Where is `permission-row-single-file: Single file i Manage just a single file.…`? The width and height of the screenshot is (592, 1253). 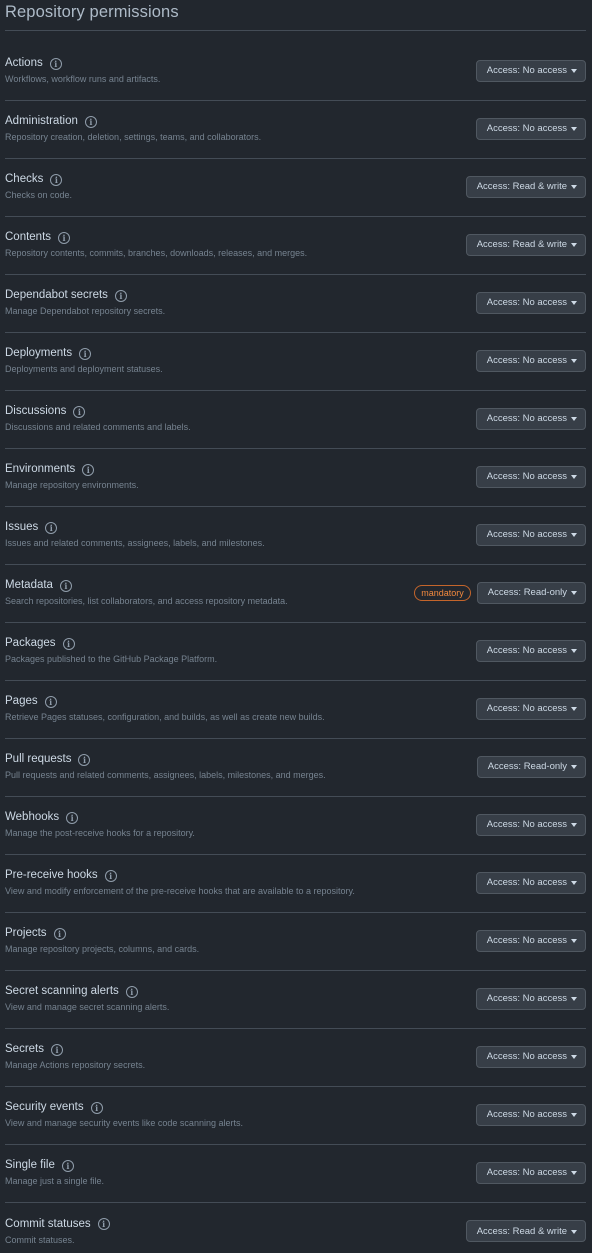 permission-row-single-file: Single file i Manage just a single file.… is located at coordinates (295, 1174).